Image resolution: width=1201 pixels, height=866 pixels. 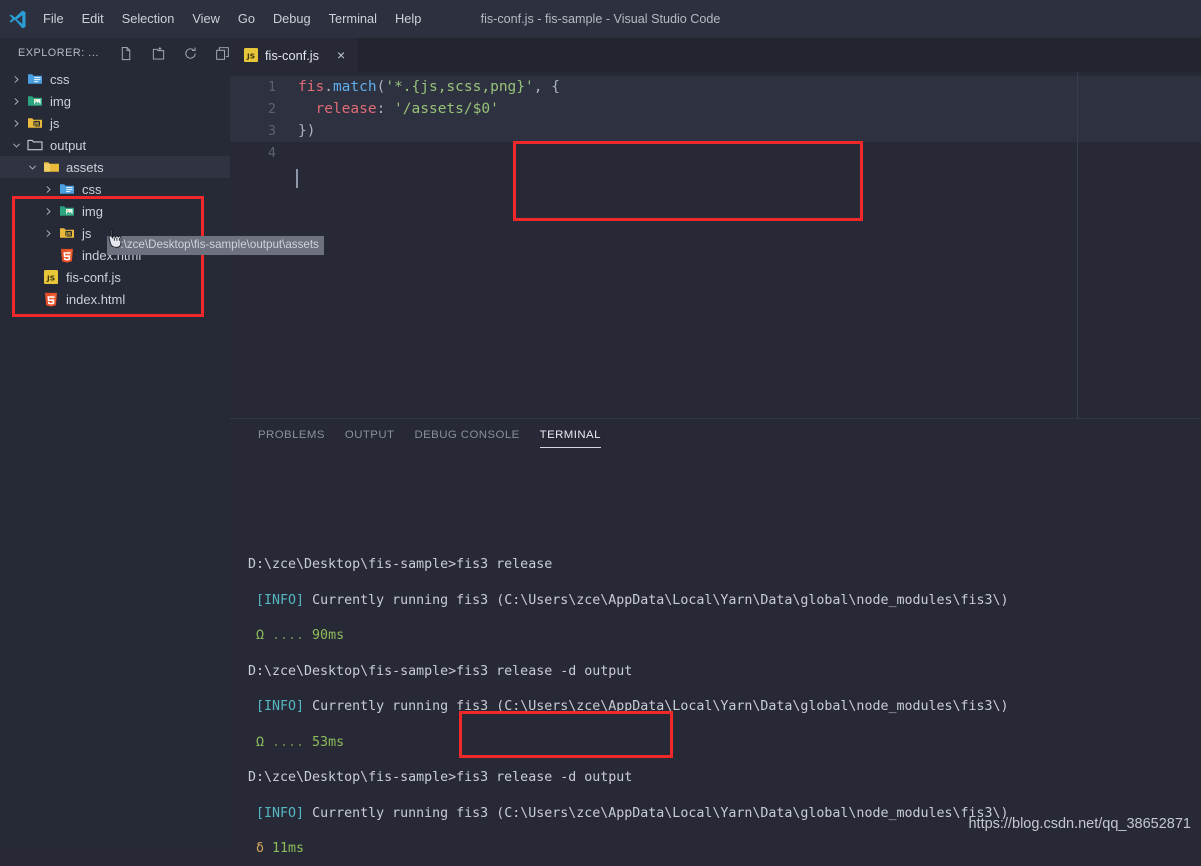 What do you see at coordinates (328, 87) in the screenshot?
I see `code-token: .` at bounding box center [328, 87].